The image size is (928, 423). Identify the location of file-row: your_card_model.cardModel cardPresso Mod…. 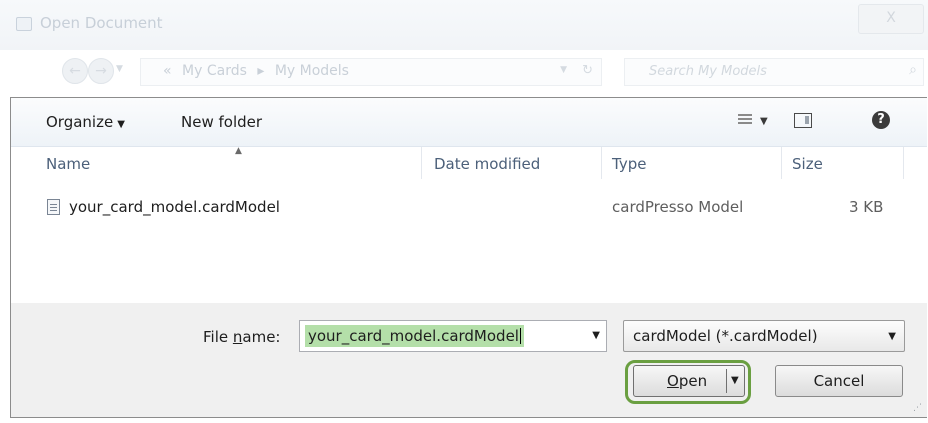
(469, 208).